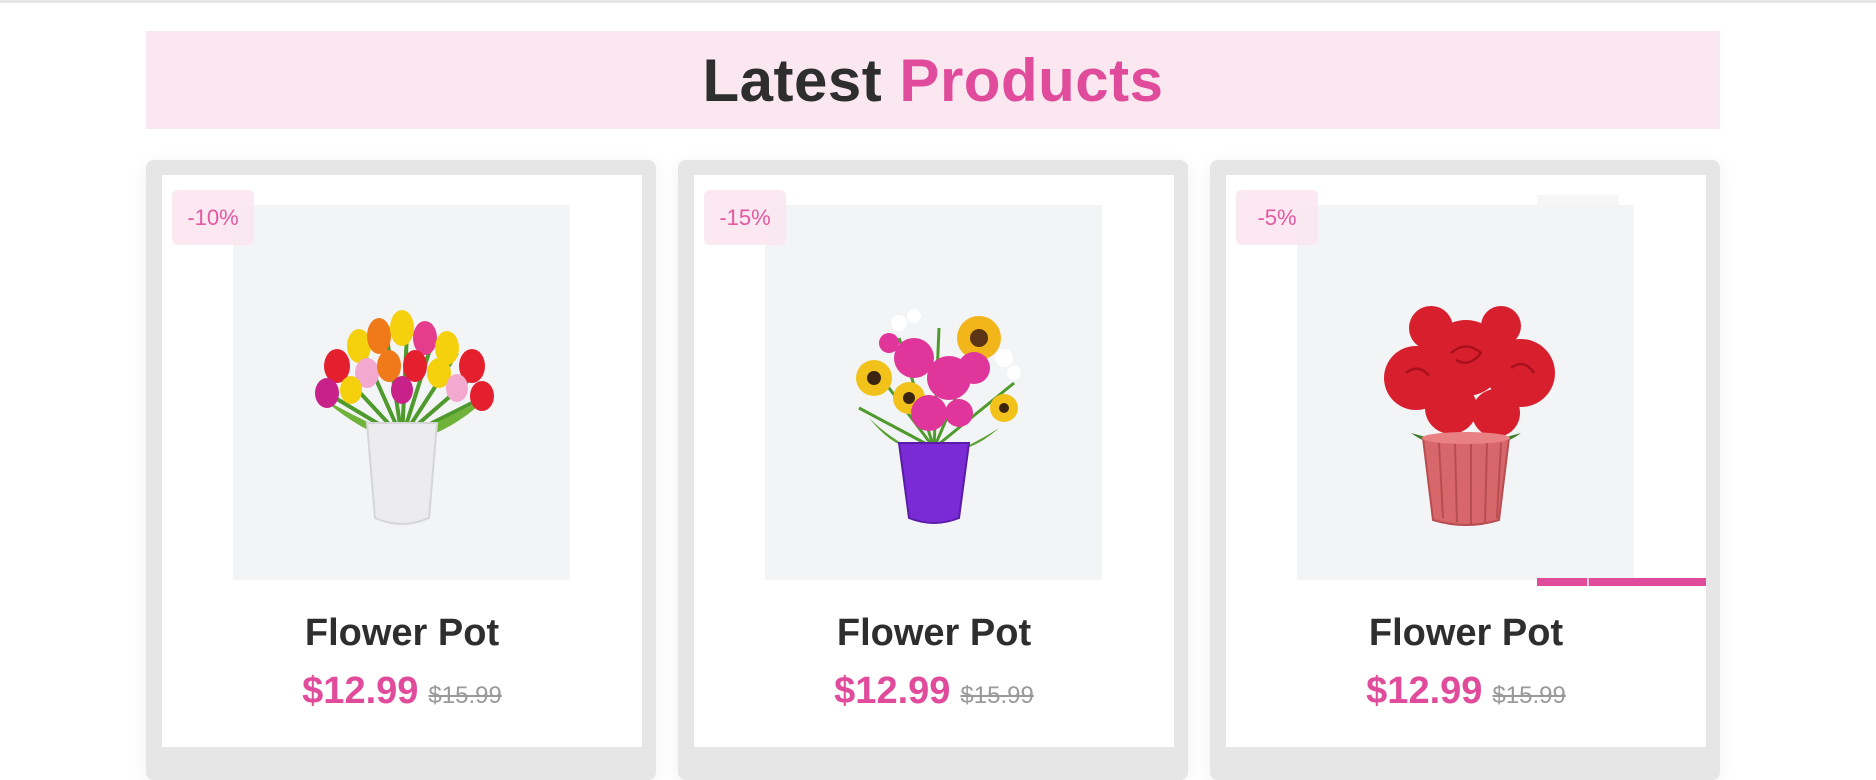 The image size is (1876, 780). What do you see at coordinates (792, 80) in the screenshot?
I see `section-title-main: Latest` at bounding box center [792, 80].